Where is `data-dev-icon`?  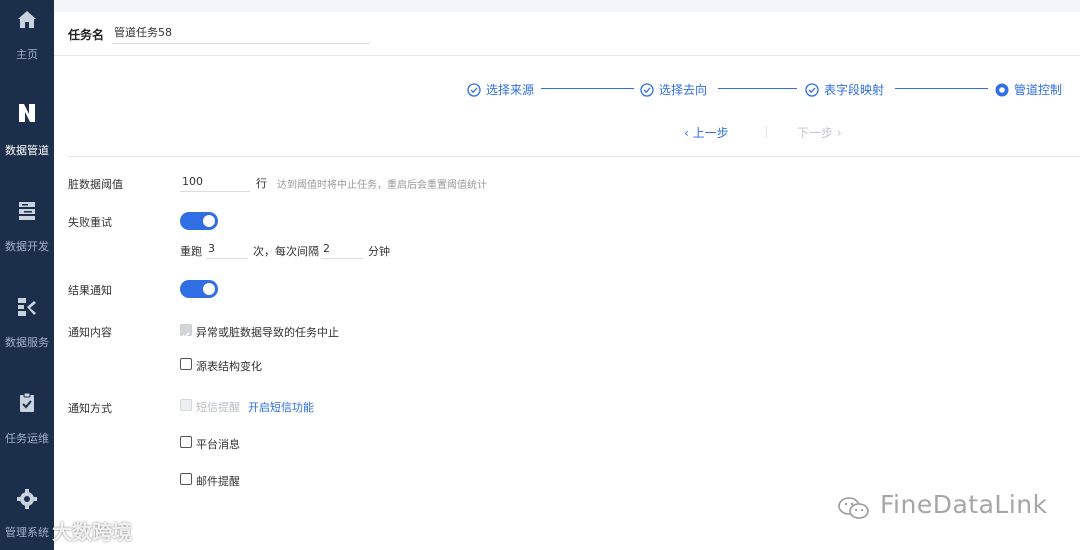 data-dev-icon is located at coordinates (27, 211).